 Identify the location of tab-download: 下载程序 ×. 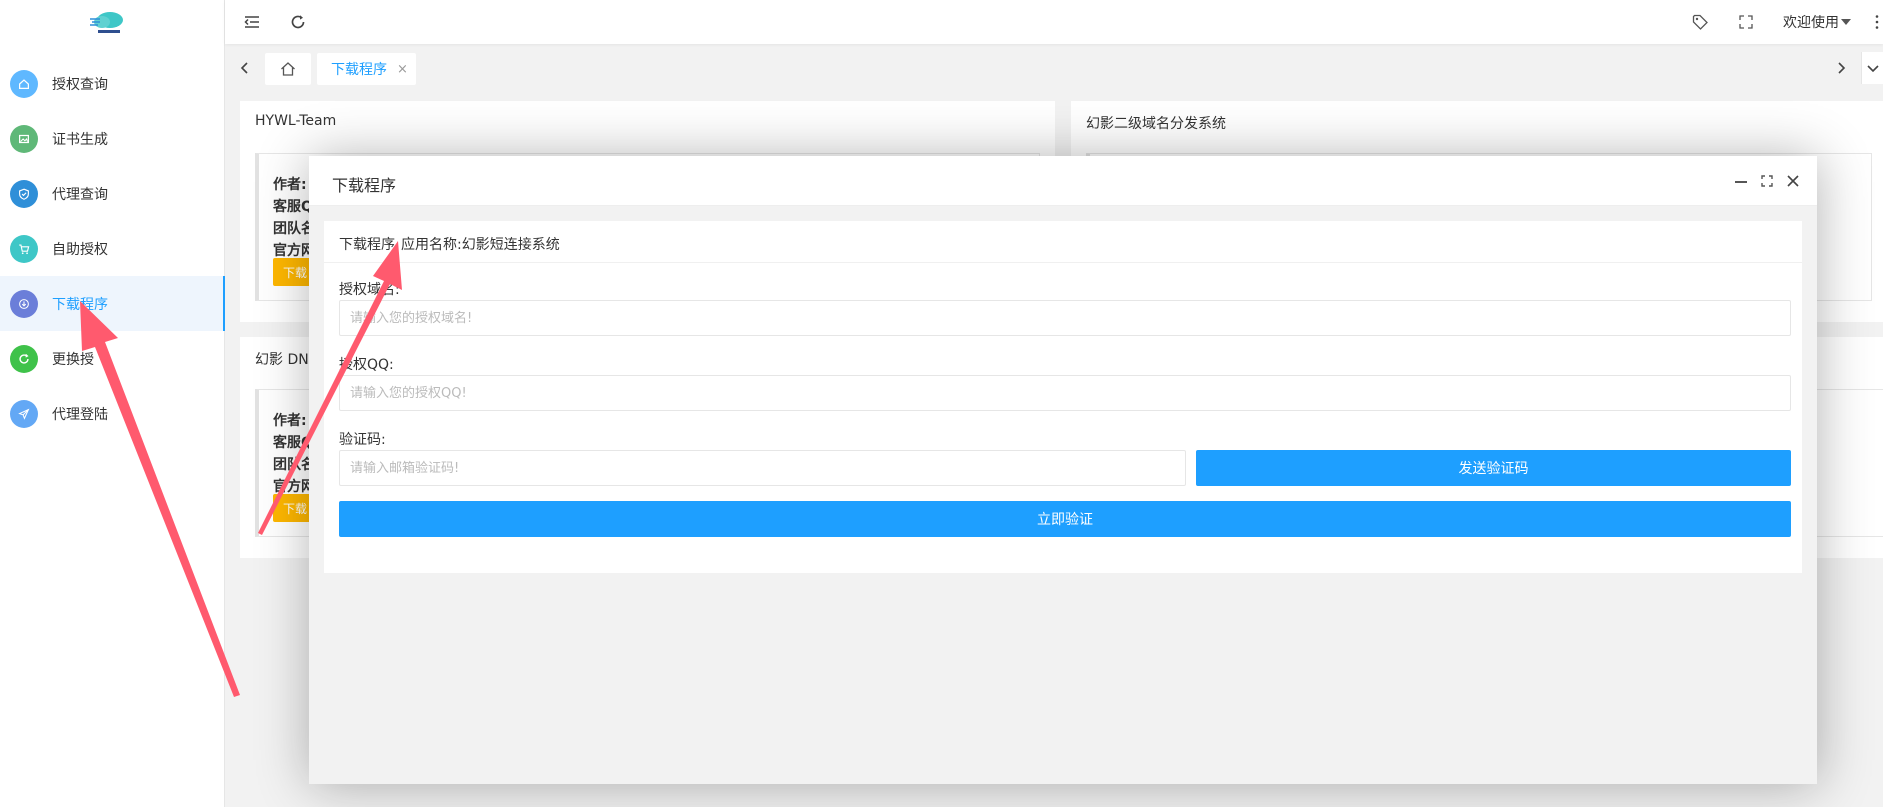
(366, 69).